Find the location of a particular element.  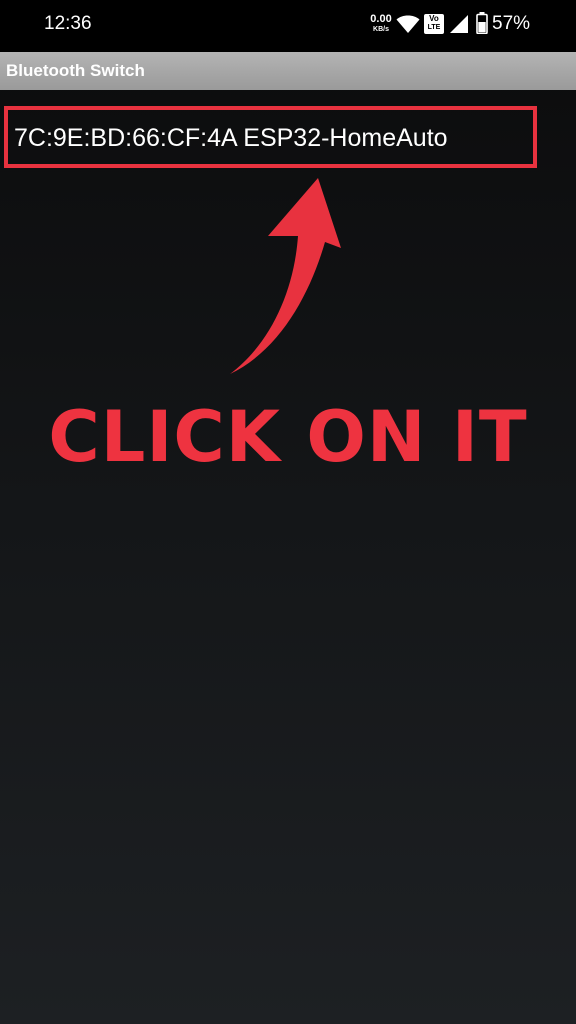

volte-icon: Vo LTE is located at coordinates (434, 24).